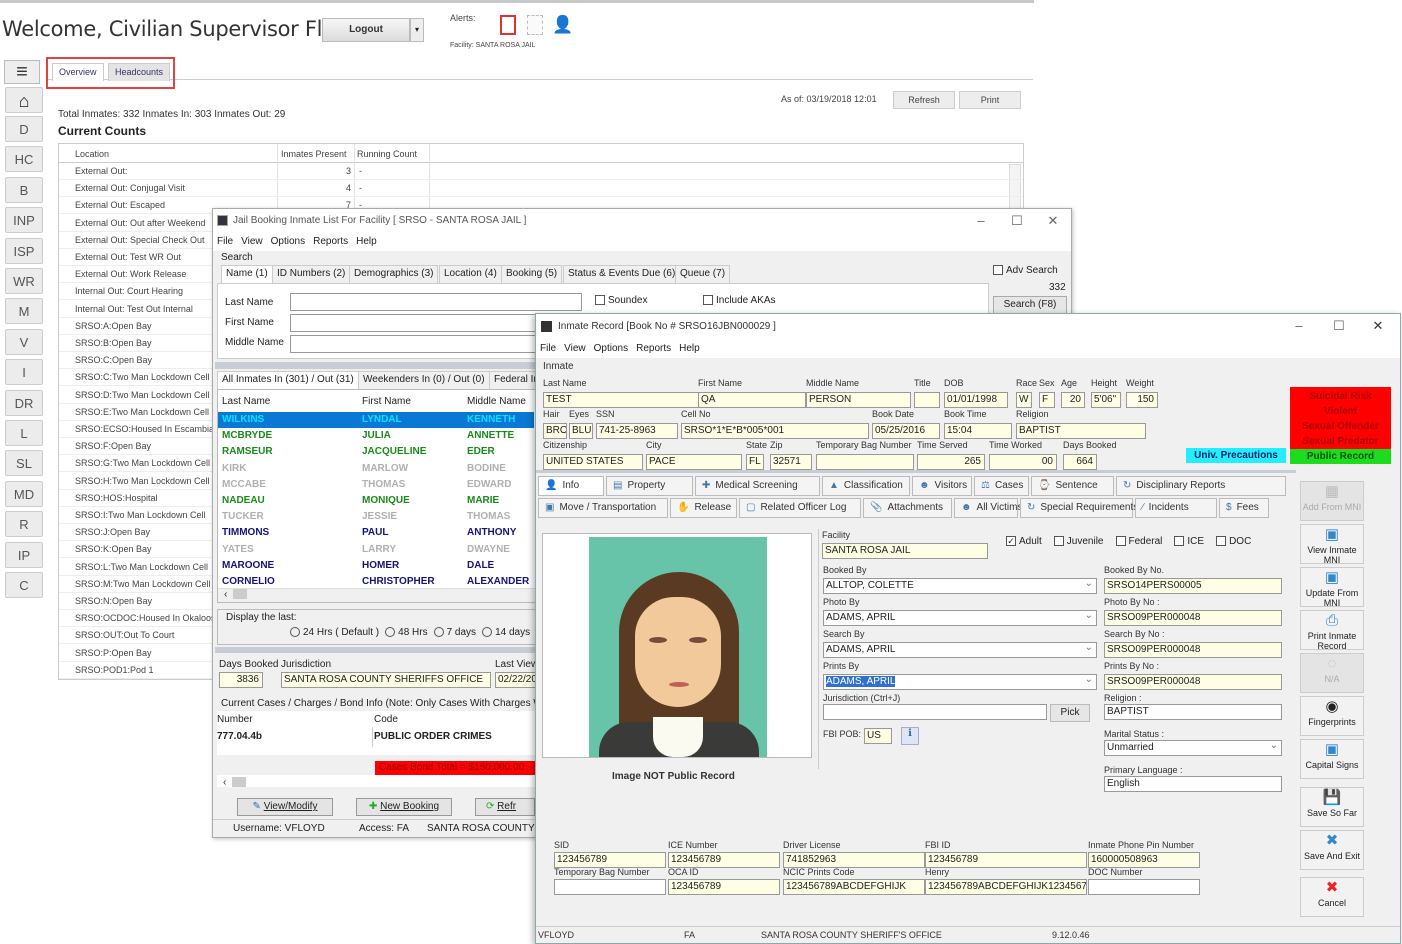  What do you see at coordinates (1138, 541) in the screenshot?
I see `checkbox-federal: Federal` at bounding box center [1138, 541].